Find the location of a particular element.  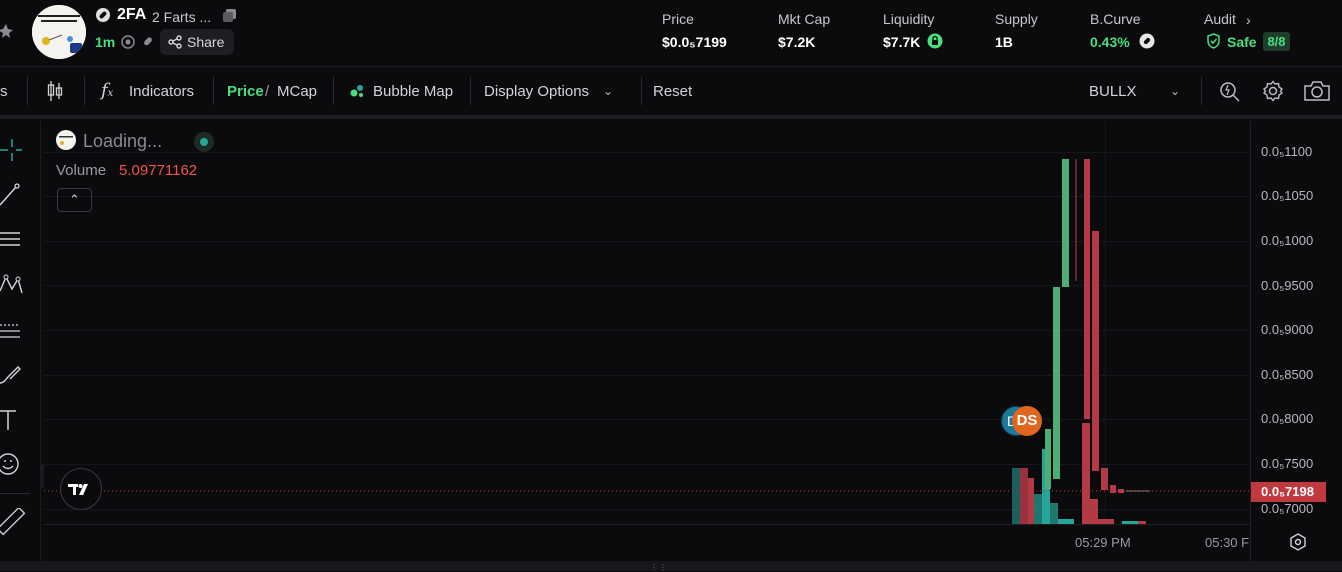

stat-bcurve-label: B.Curve is located at coordinates (1115, 19).